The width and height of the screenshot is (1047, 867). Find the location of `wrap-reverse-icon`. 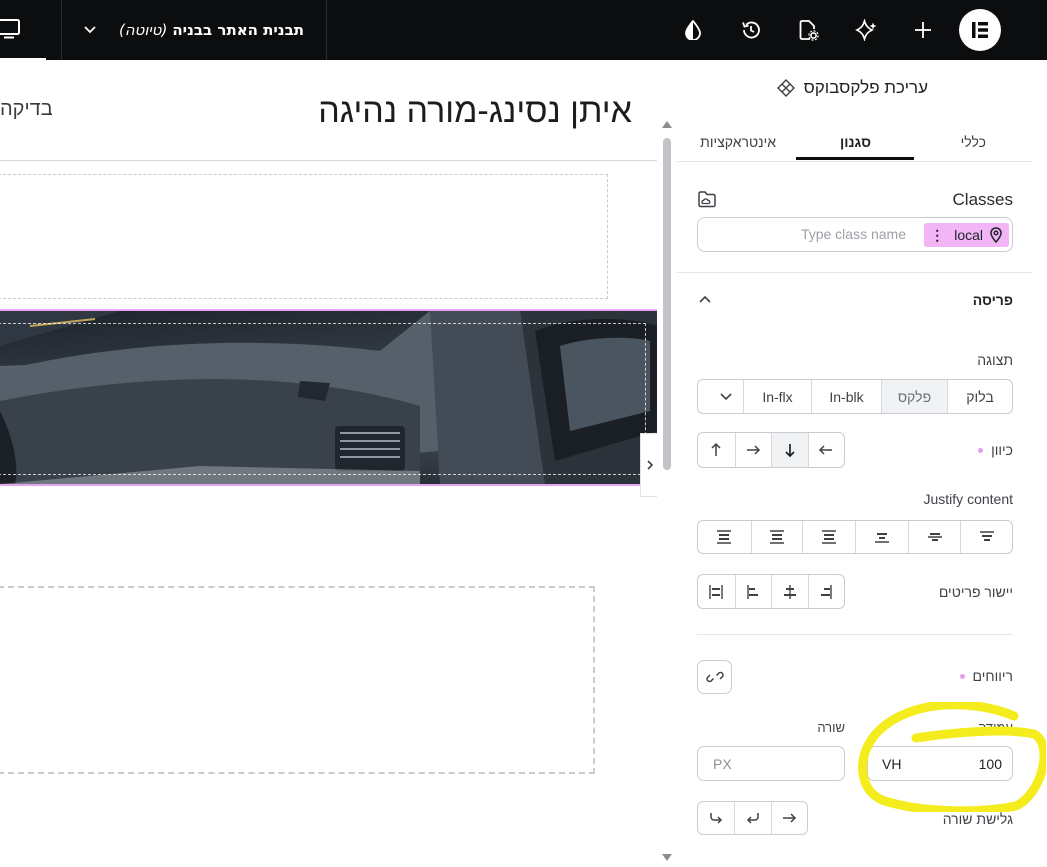

wrap-reverse-icon is located at coordinates (716, 818).